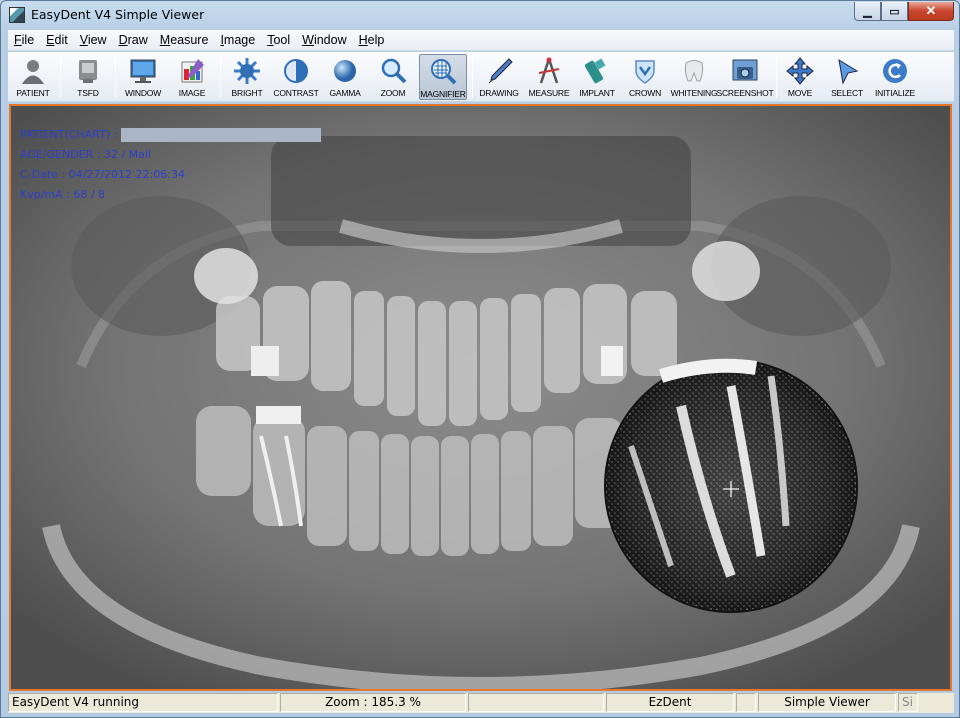 The image size is (960, 718). I want to click on tooth-icon, so click(694, 71).